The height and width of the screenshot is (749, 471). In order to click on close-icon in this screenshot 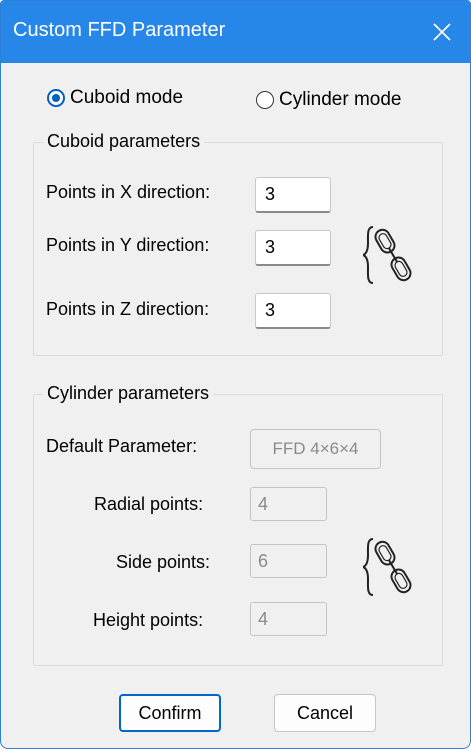, I will do `click(442, 32)`.